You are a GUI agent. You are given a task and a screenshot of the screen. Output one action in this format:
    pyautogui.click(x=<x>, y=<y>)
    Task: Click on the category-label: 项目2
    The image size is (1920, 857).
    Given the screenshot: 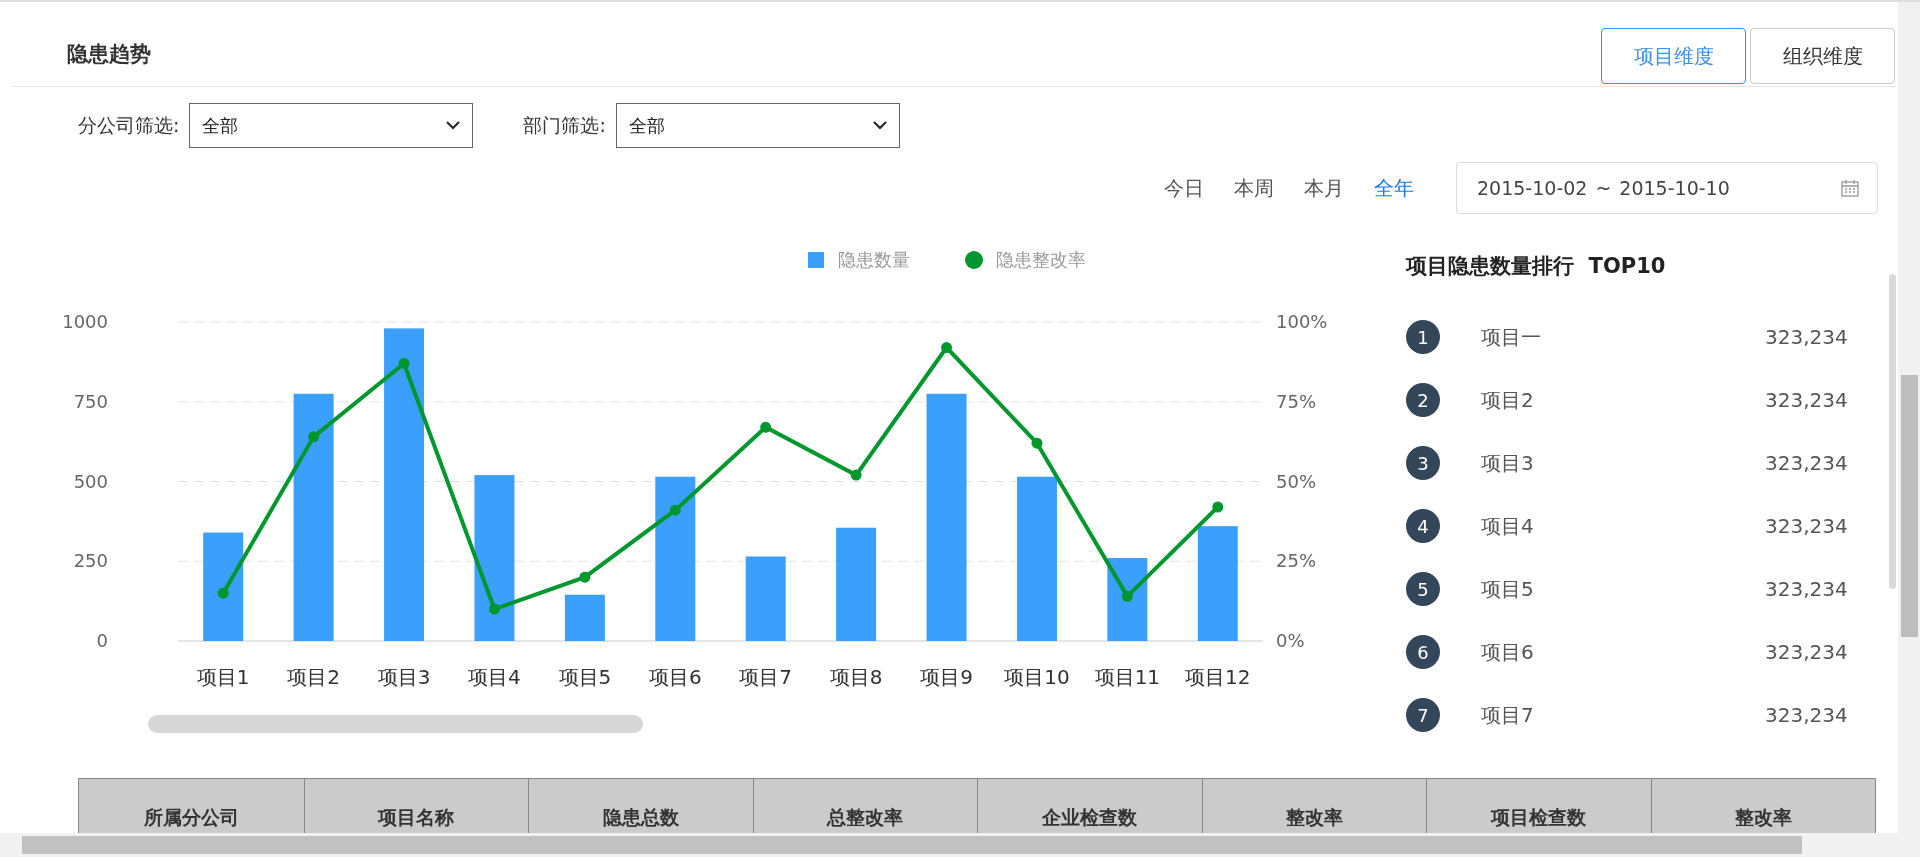 What is the action you would take?
    pyautogui.click(x=313, y=677)
    